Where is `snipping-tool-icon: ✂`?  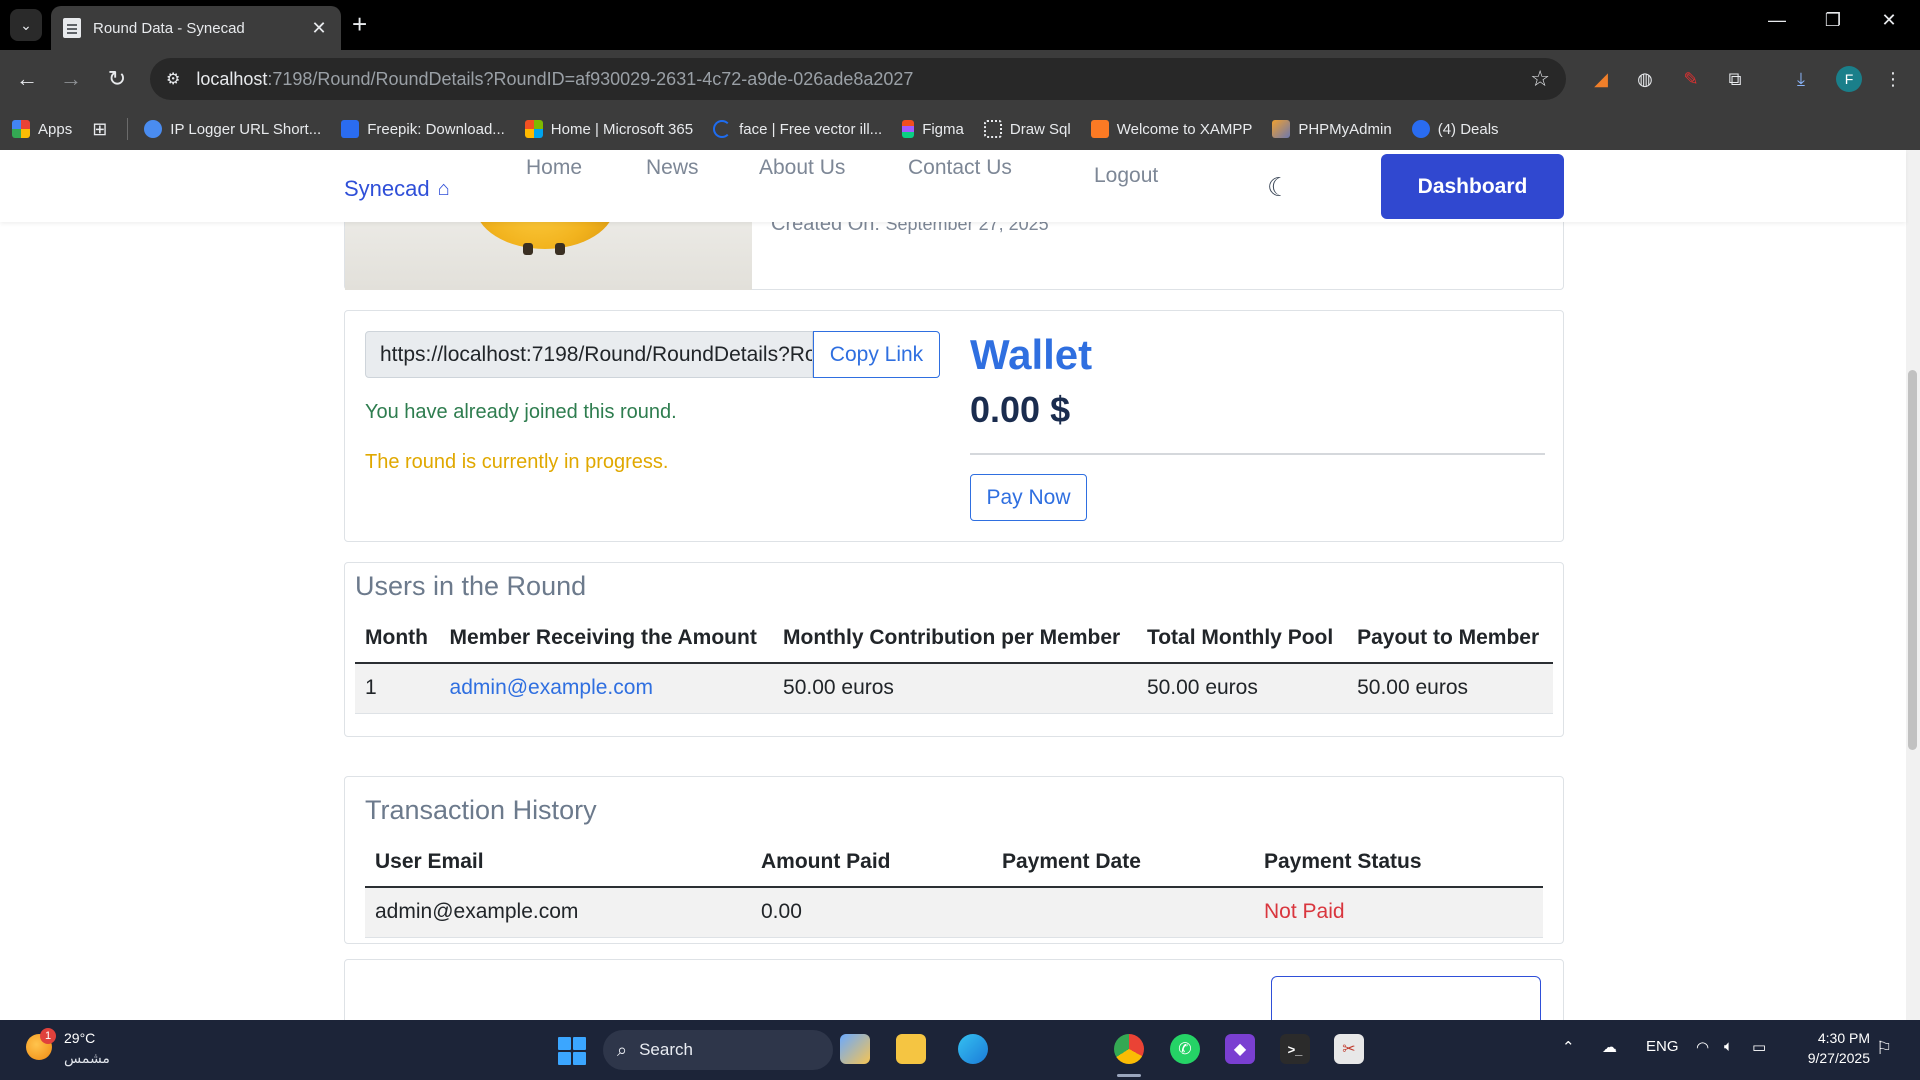 snipping-tool-icon: ✂ is located at coordinates (1349, 1049).